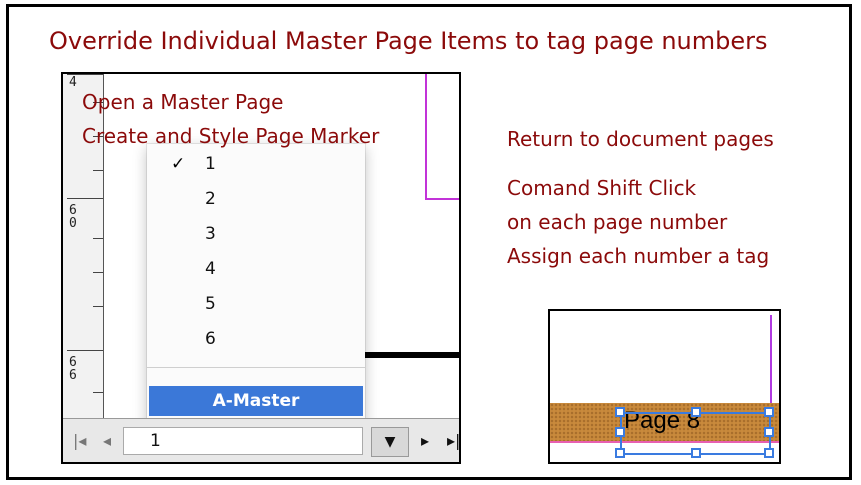  What do you see at coordinates (256, 367) in the screenshot?
I see `menu-separator` at bounding box center [256, 367].